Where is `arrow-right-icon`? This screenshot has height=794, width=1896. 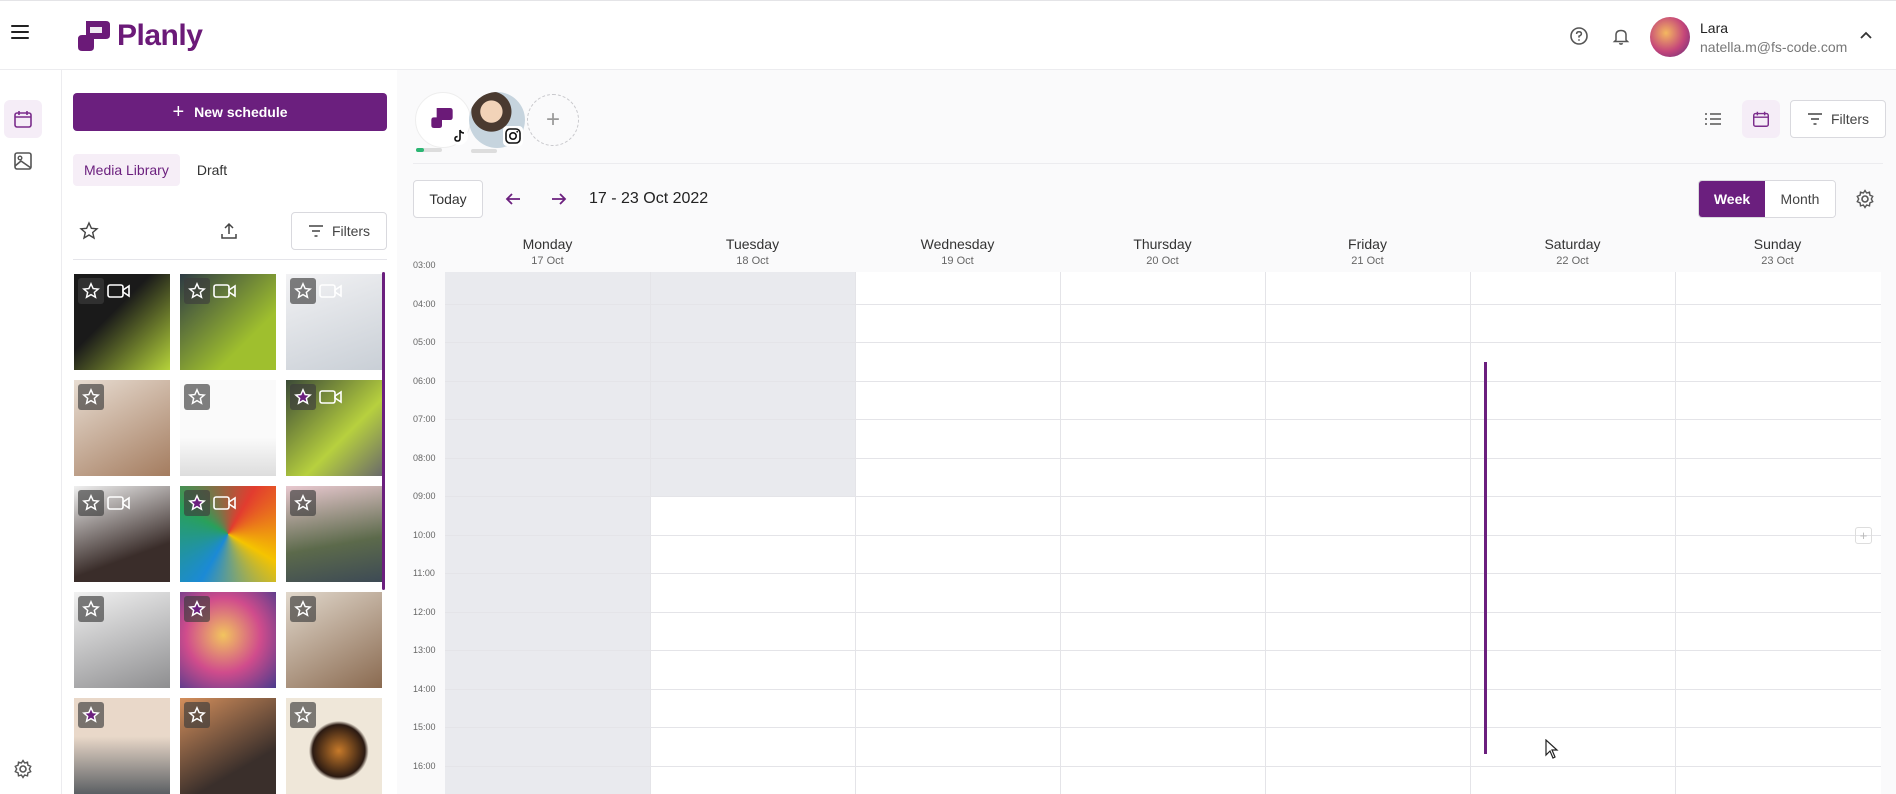 arrow-right-icon is located at coordinates (559, 199).